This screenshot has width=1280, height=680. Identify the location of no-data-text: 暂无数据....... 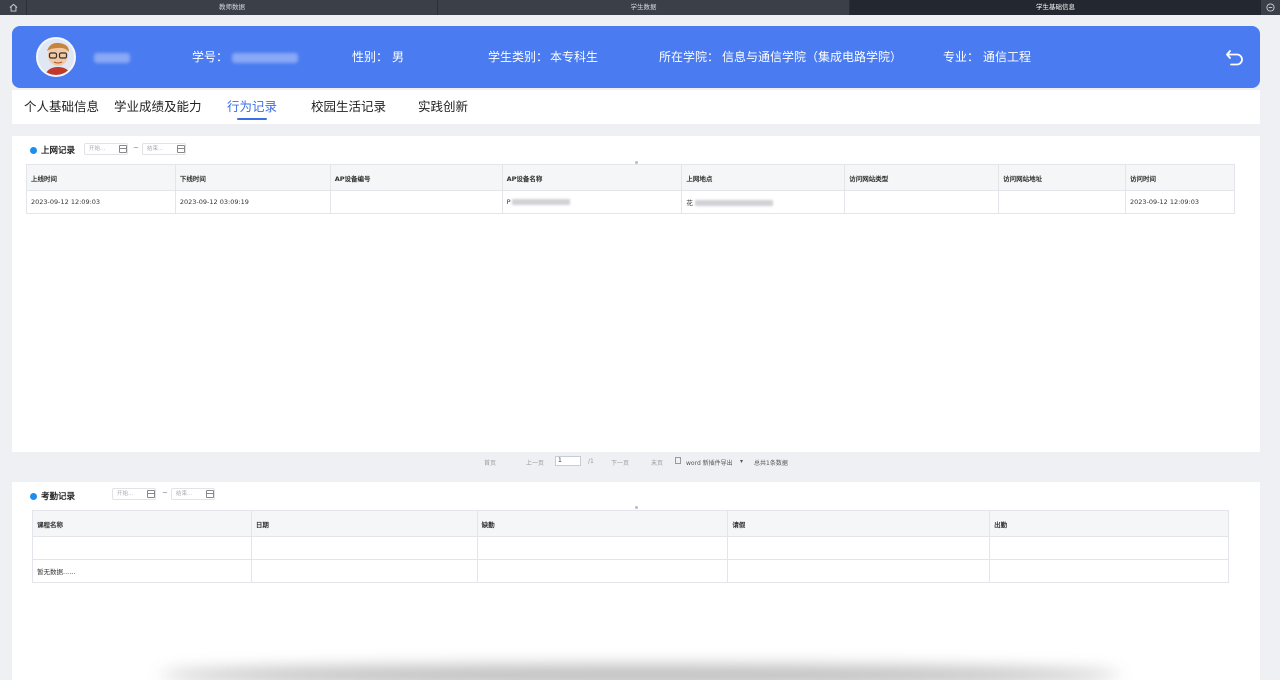
(142, 571).